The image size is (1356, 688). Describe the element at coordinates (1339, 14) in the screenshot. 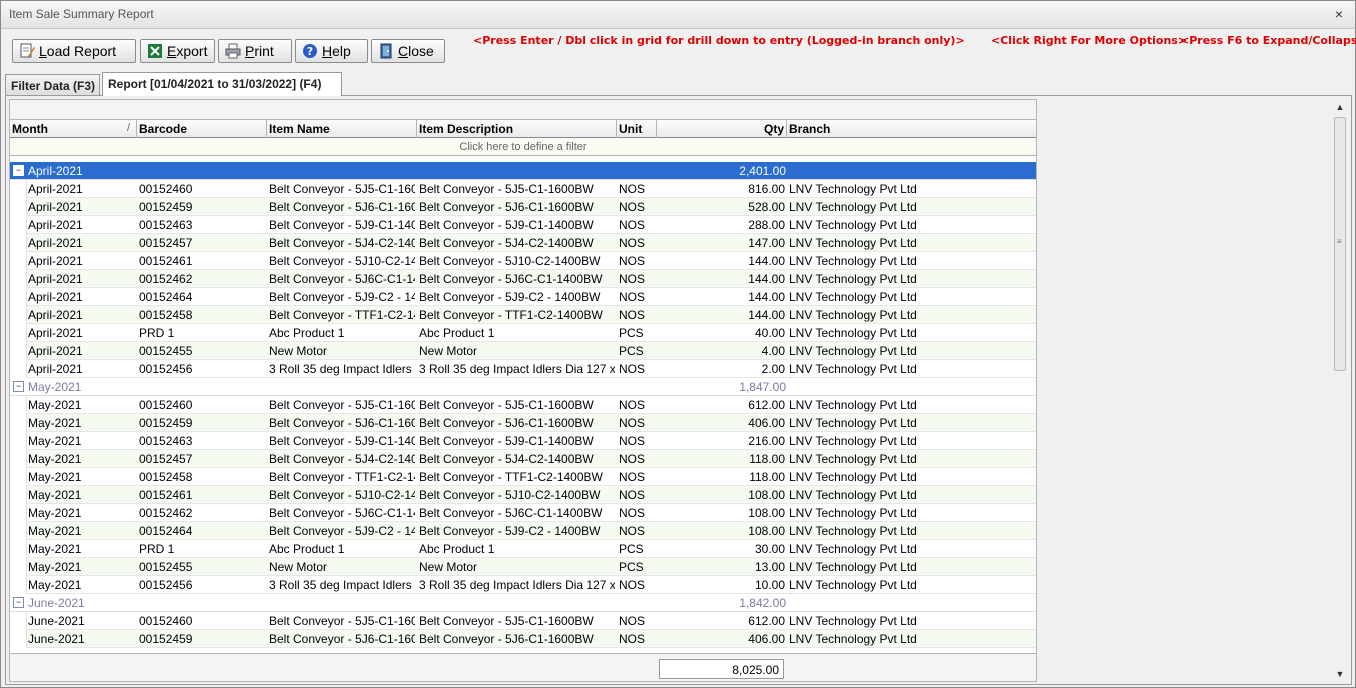

I see `window-close-icon: ×` at that location.